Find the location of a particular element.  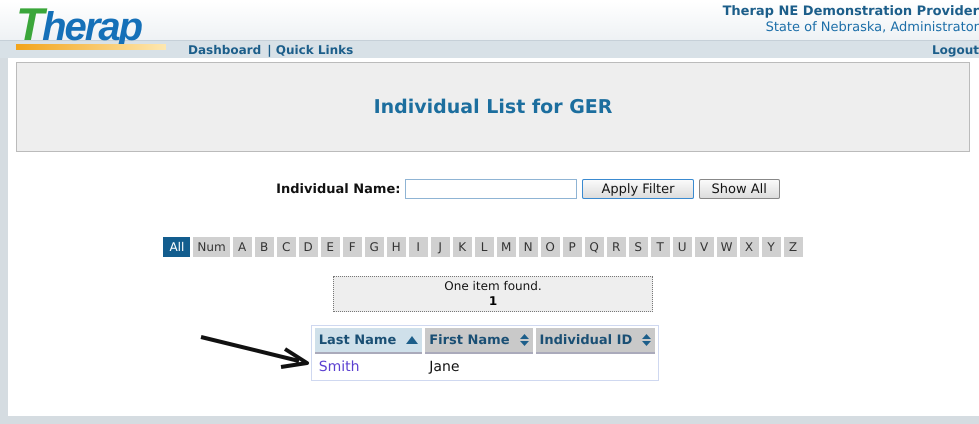

filter-button: Show All is located at coordinates (739, 189).